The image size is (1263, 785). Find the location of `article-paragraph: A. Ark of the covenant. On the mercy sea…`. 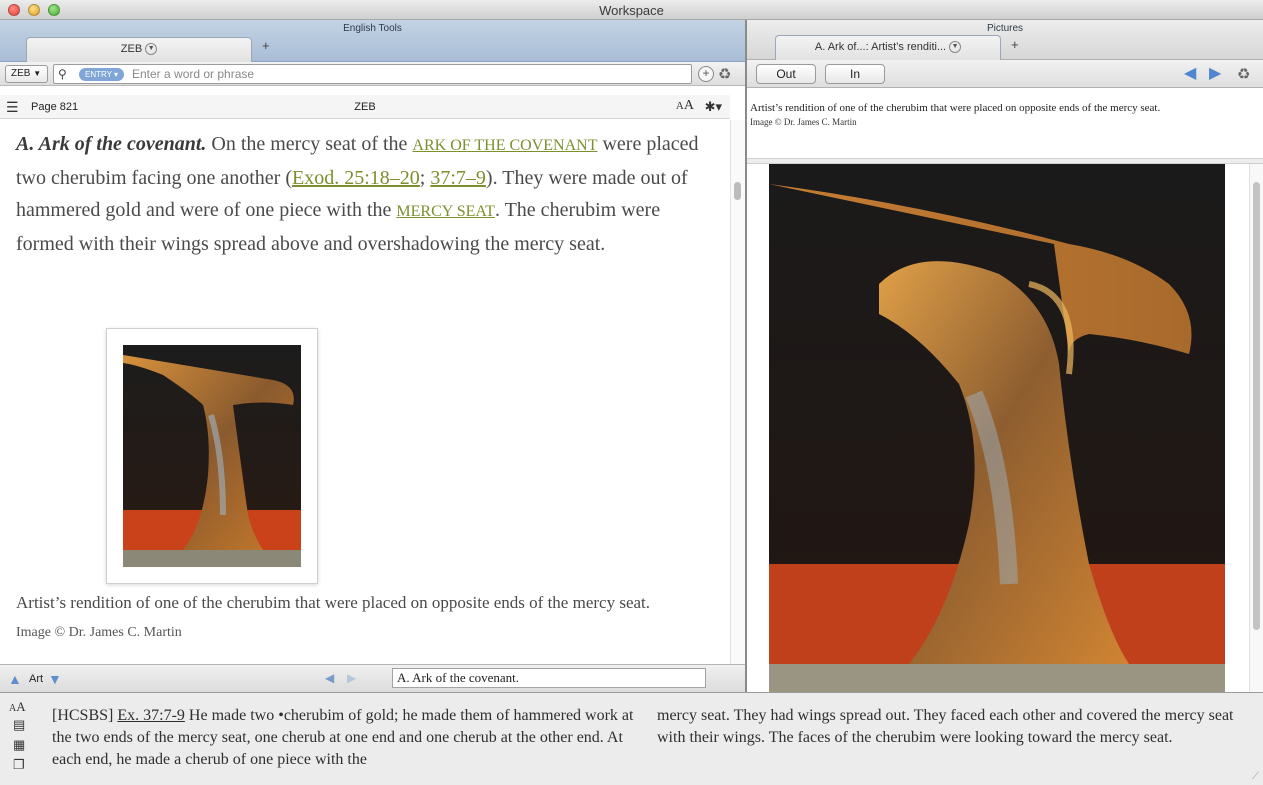

article-paragraph: A. Ark of the covenant. On the mercy sea… is located at coordinates (366, 194).